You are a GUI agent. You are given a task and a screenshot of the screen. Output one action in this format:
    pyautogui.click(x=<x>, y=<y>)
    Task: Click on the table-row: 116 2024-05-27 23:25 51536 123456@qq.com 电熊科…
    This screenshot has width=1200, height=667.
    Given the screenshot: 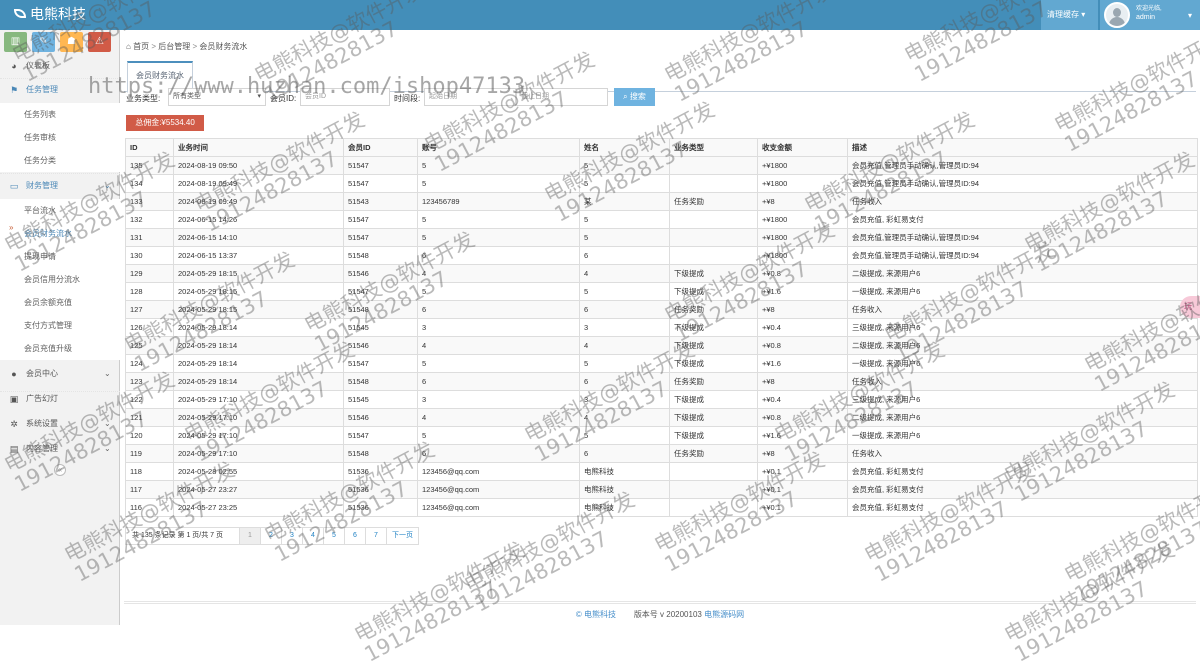 What is the action you would take?
    pyautogui.click(x=661, y=507)
    